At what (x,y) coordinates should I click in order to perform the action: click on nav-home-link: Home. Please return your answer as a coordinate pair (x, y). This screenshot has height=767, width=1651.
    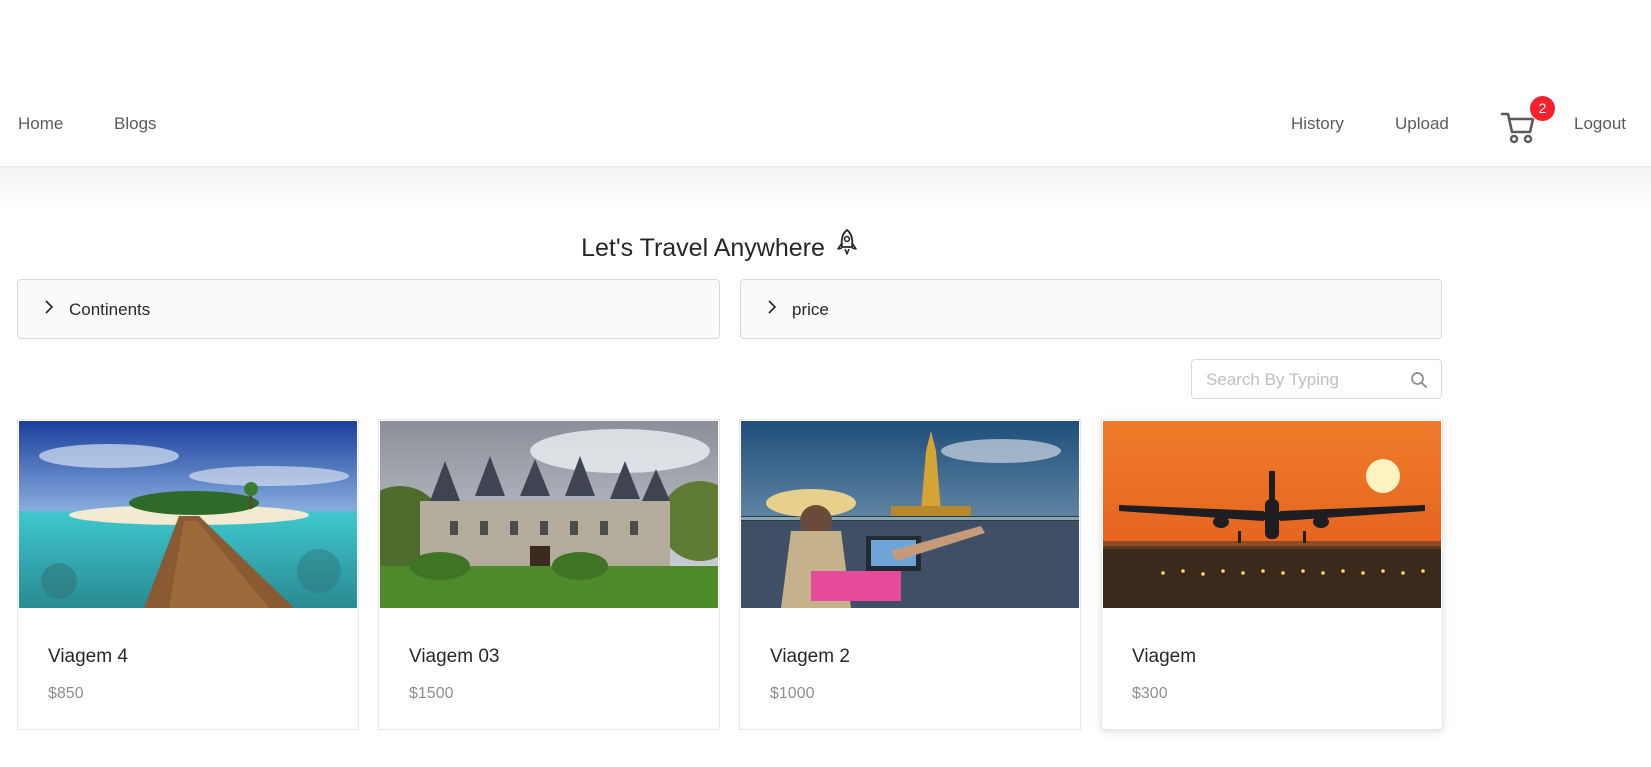
    Looking at the image, I should click on (40, 124).